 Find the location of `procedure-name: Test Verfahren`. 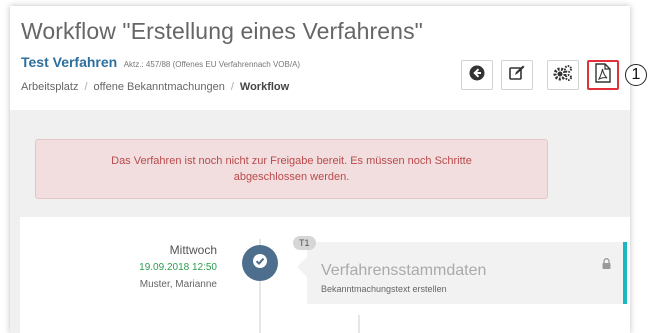

procedure-name: Test Verfahren is located at coordinates (69, 62).